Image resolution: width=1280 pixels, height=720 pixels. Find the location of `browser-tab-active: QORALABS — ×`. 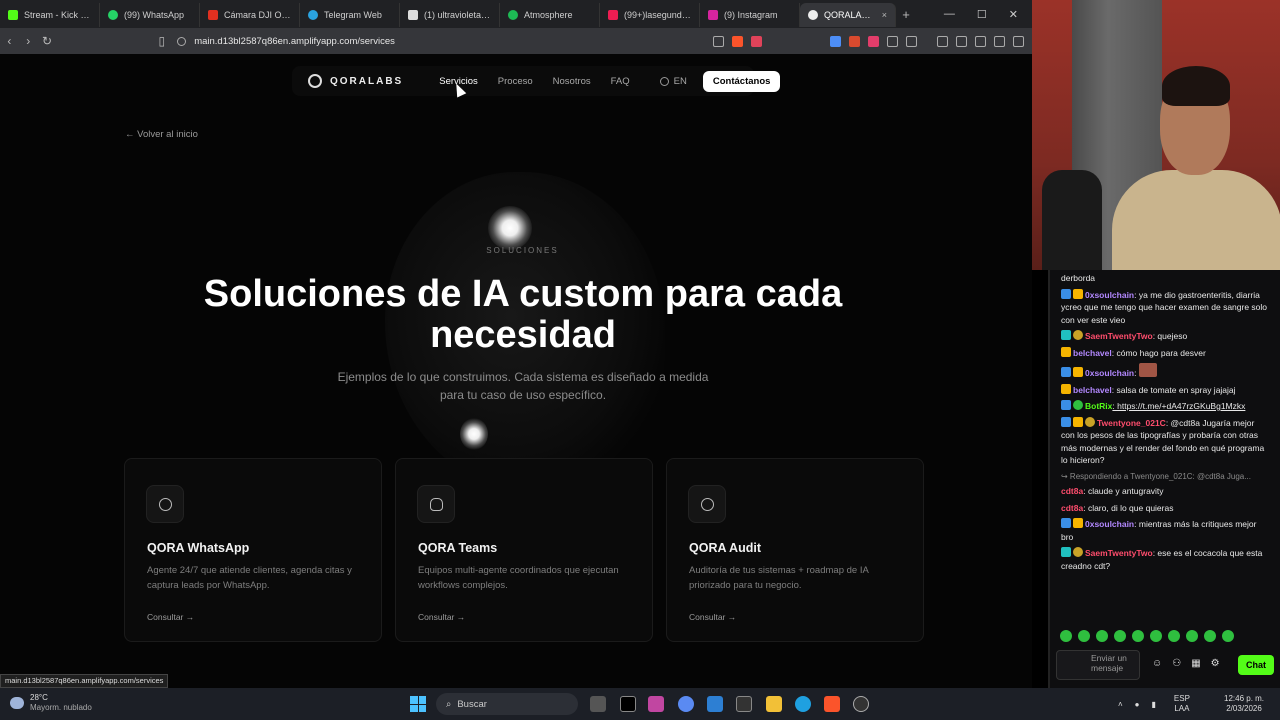

browser-tab-active: QORALABS — × is located at coordinates (848, 15).